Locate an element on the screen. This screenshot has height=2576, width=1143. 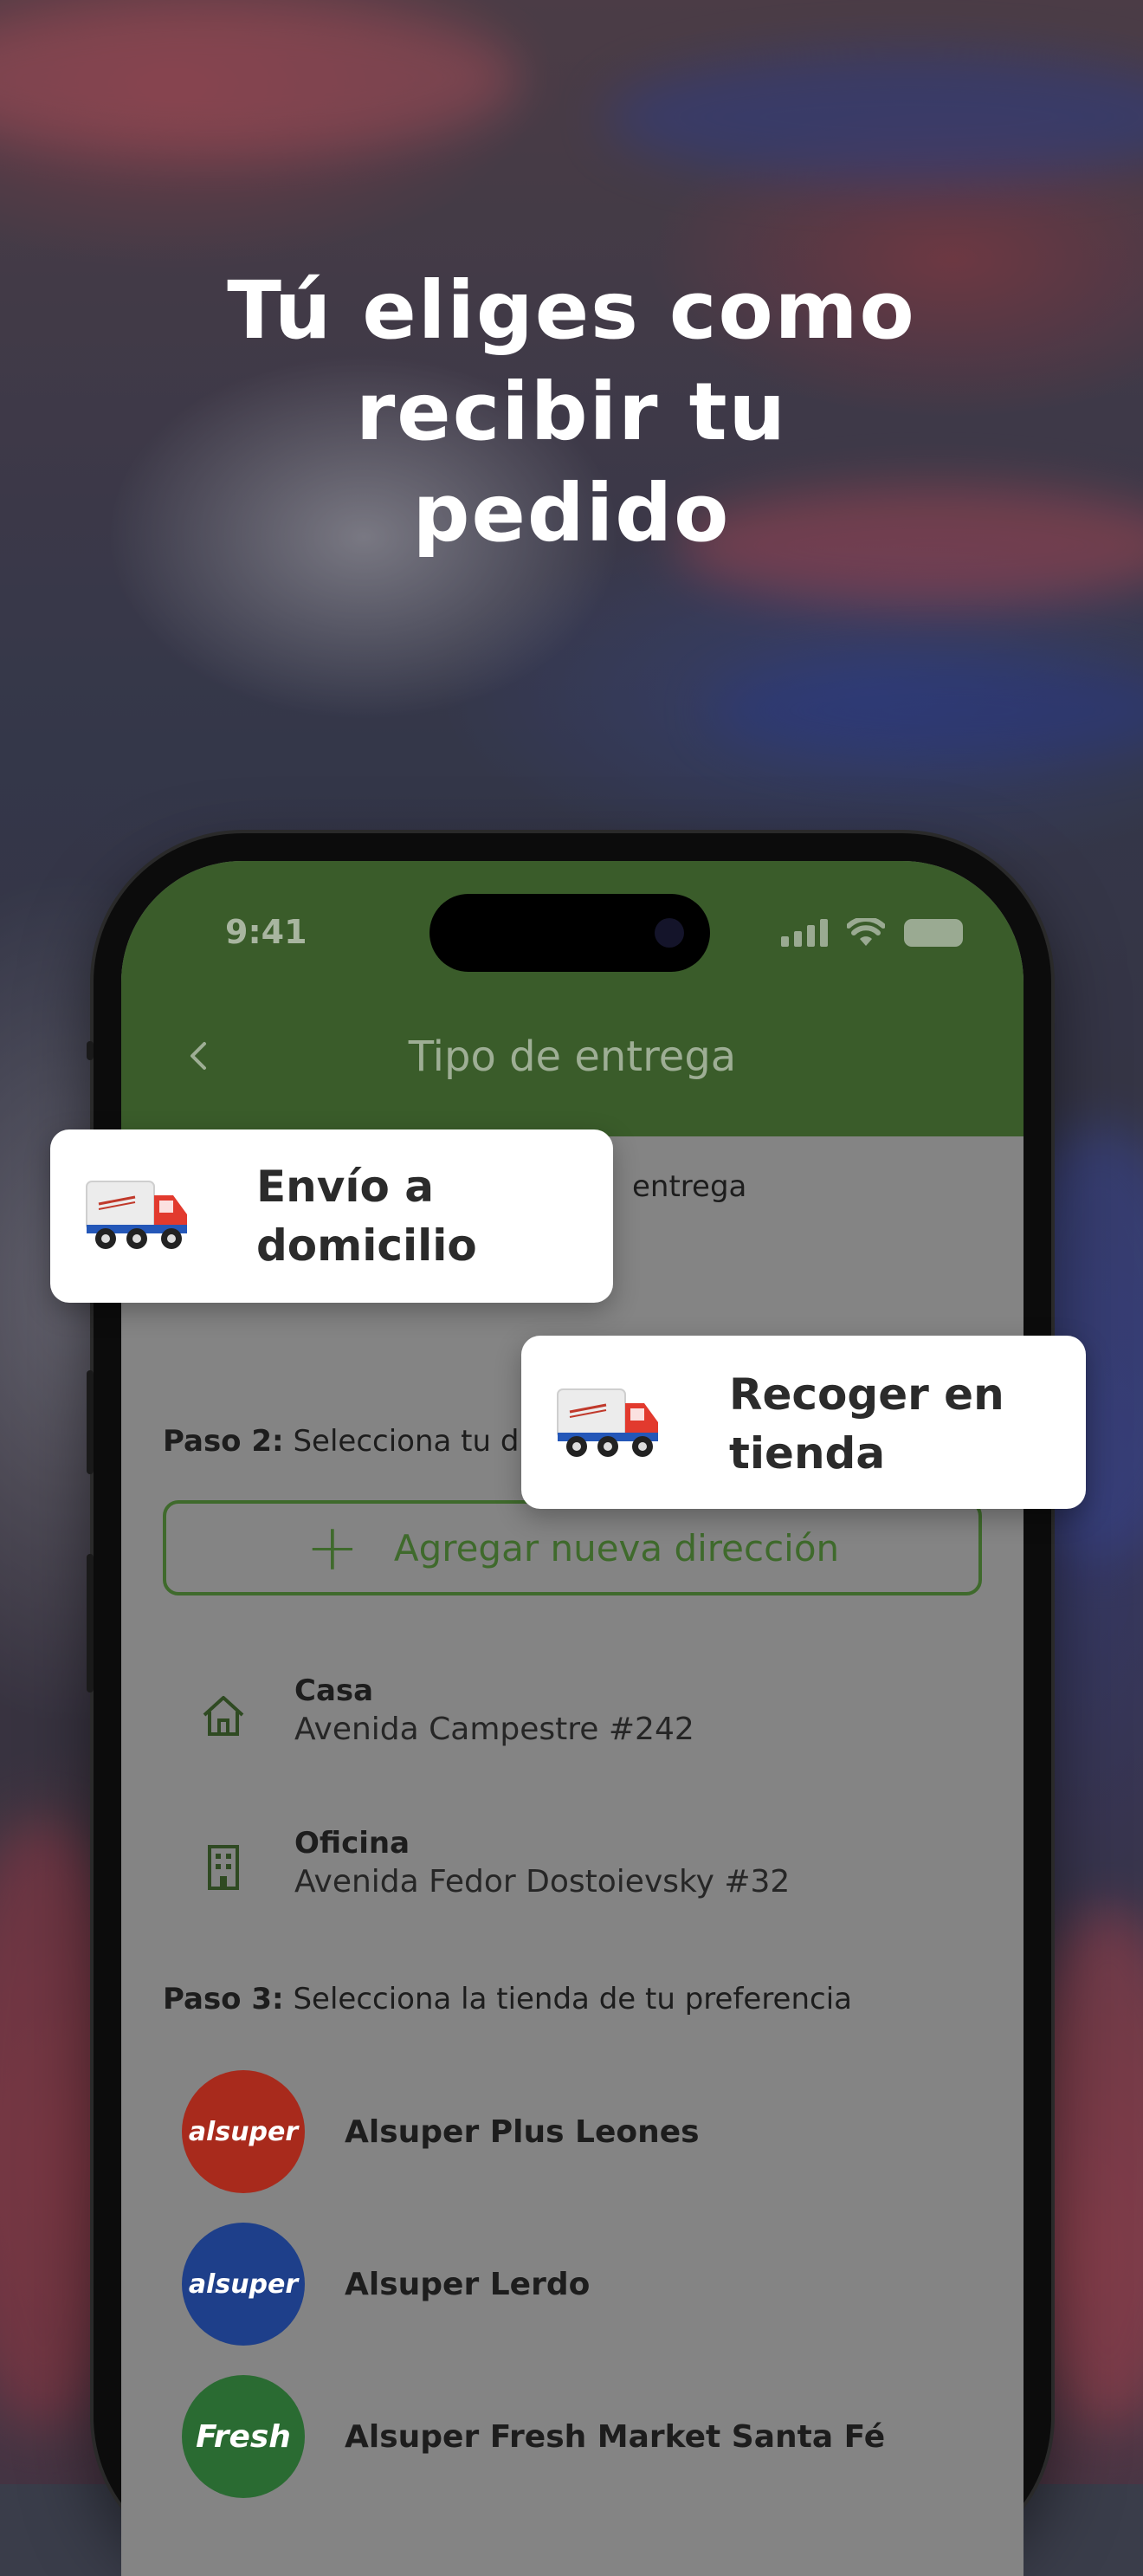
home-delivery-card: Envío a domicilio is located at coordinates (332, 1216).